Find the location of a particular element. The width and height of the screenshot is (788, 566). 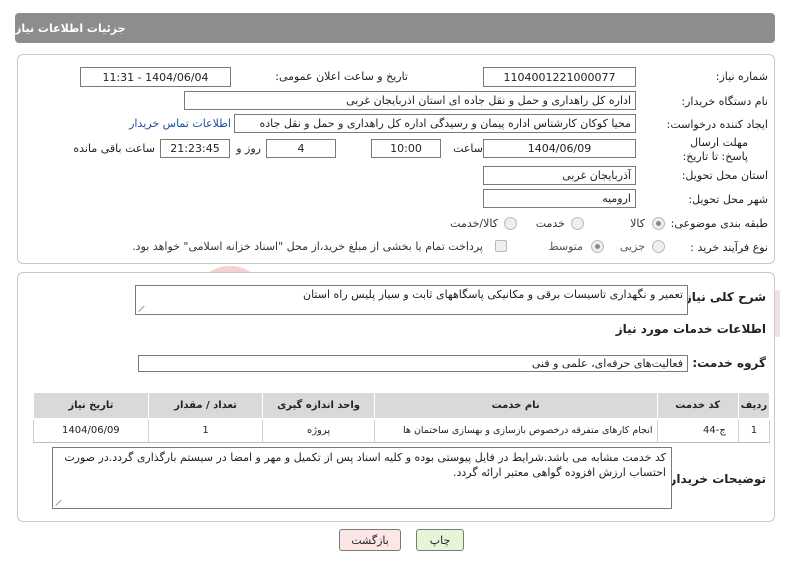

category-option-goods-service: کالا/خدمت is located at coordinates (474, 223).